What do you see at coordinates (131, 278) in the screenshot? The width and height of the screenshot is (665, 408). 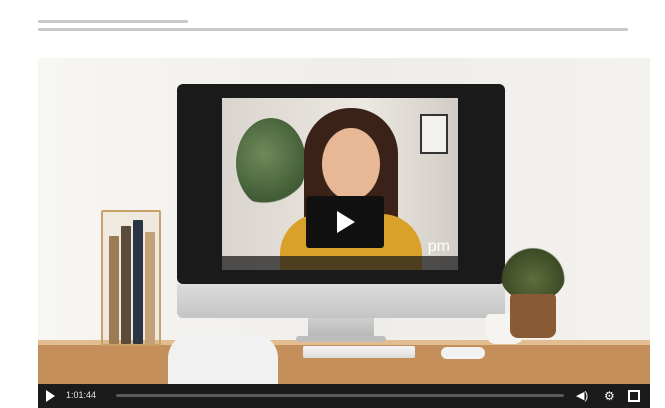 I see `book-organizer` at bounding box center [131, 278].